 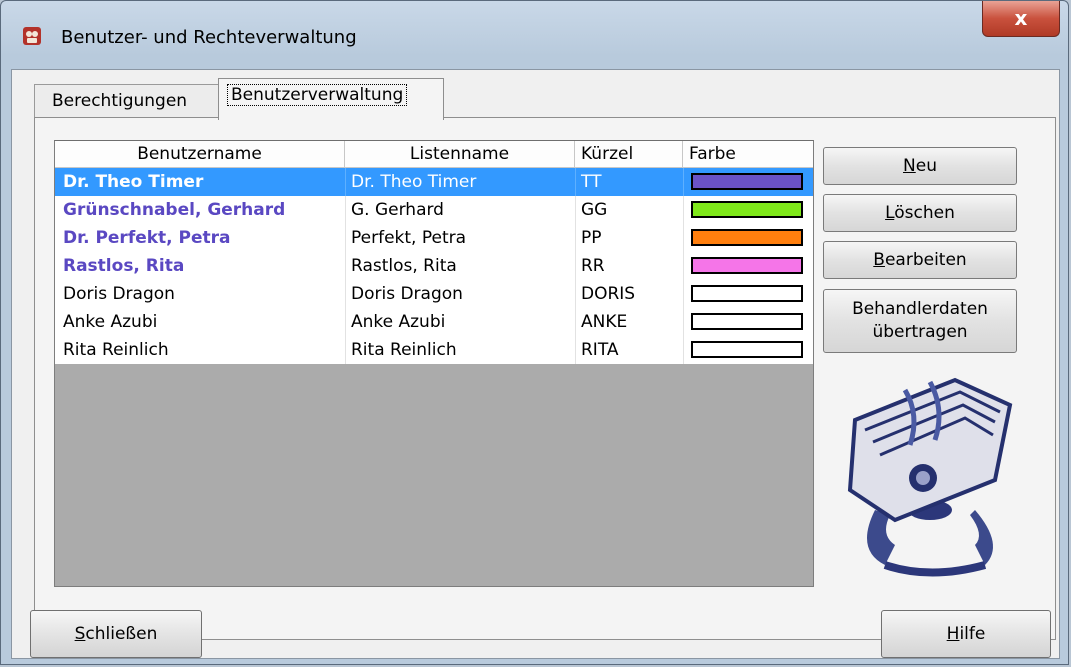 What do you see at coordinates (920, 309) in the screenshot?
I see `transfer-button-line1: Behandlerdaten` at bounding box center [920, 309].